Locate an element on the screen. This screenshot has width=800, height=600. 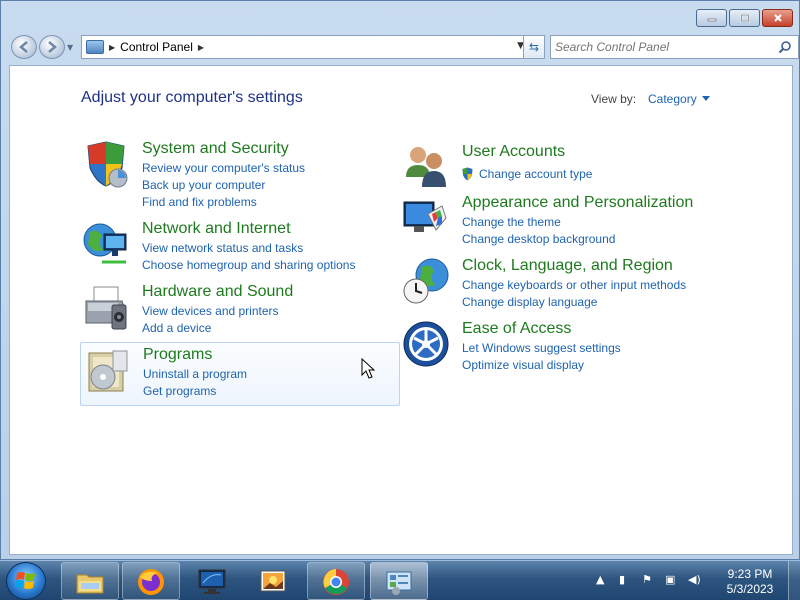
view-by-value: Category is located at coordinates (672, 99).